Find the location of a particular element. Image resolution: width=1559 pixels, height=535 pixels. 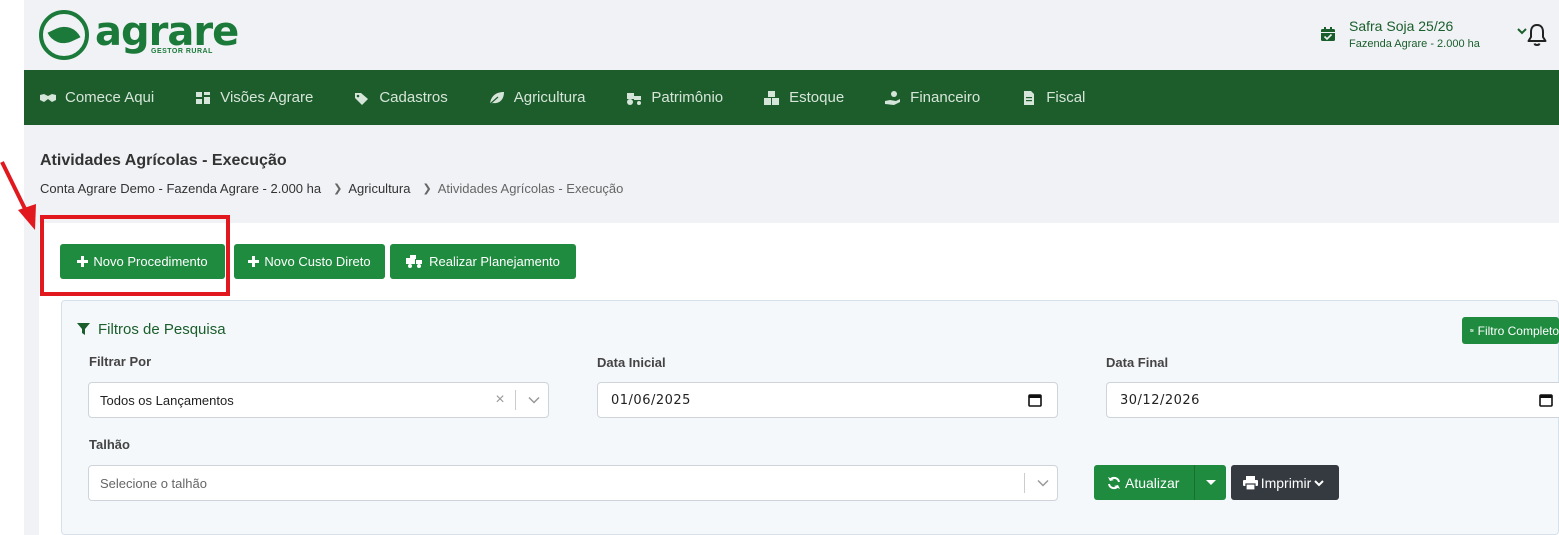

hand-coin-icon is located at coordinates (893, 97).